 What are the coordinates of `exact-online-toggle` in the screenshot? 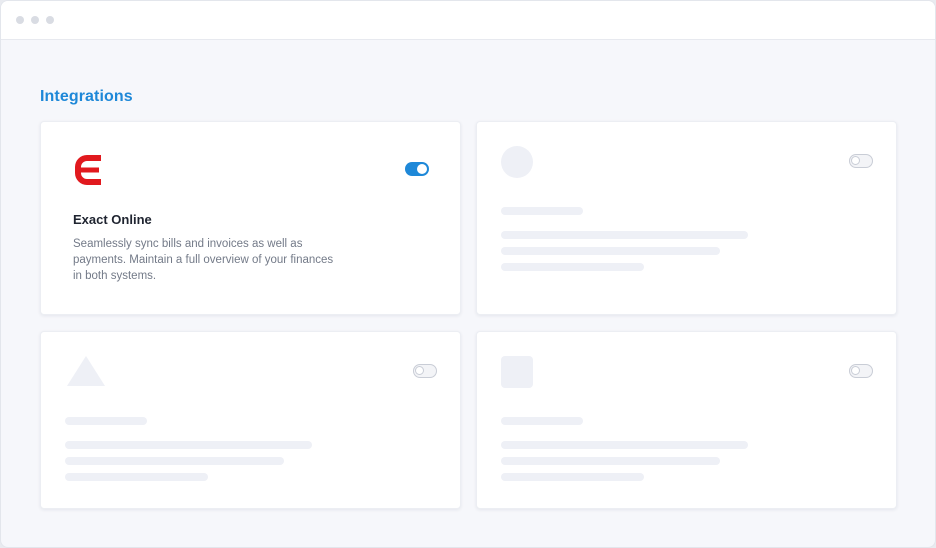 It's located at (417, 169).